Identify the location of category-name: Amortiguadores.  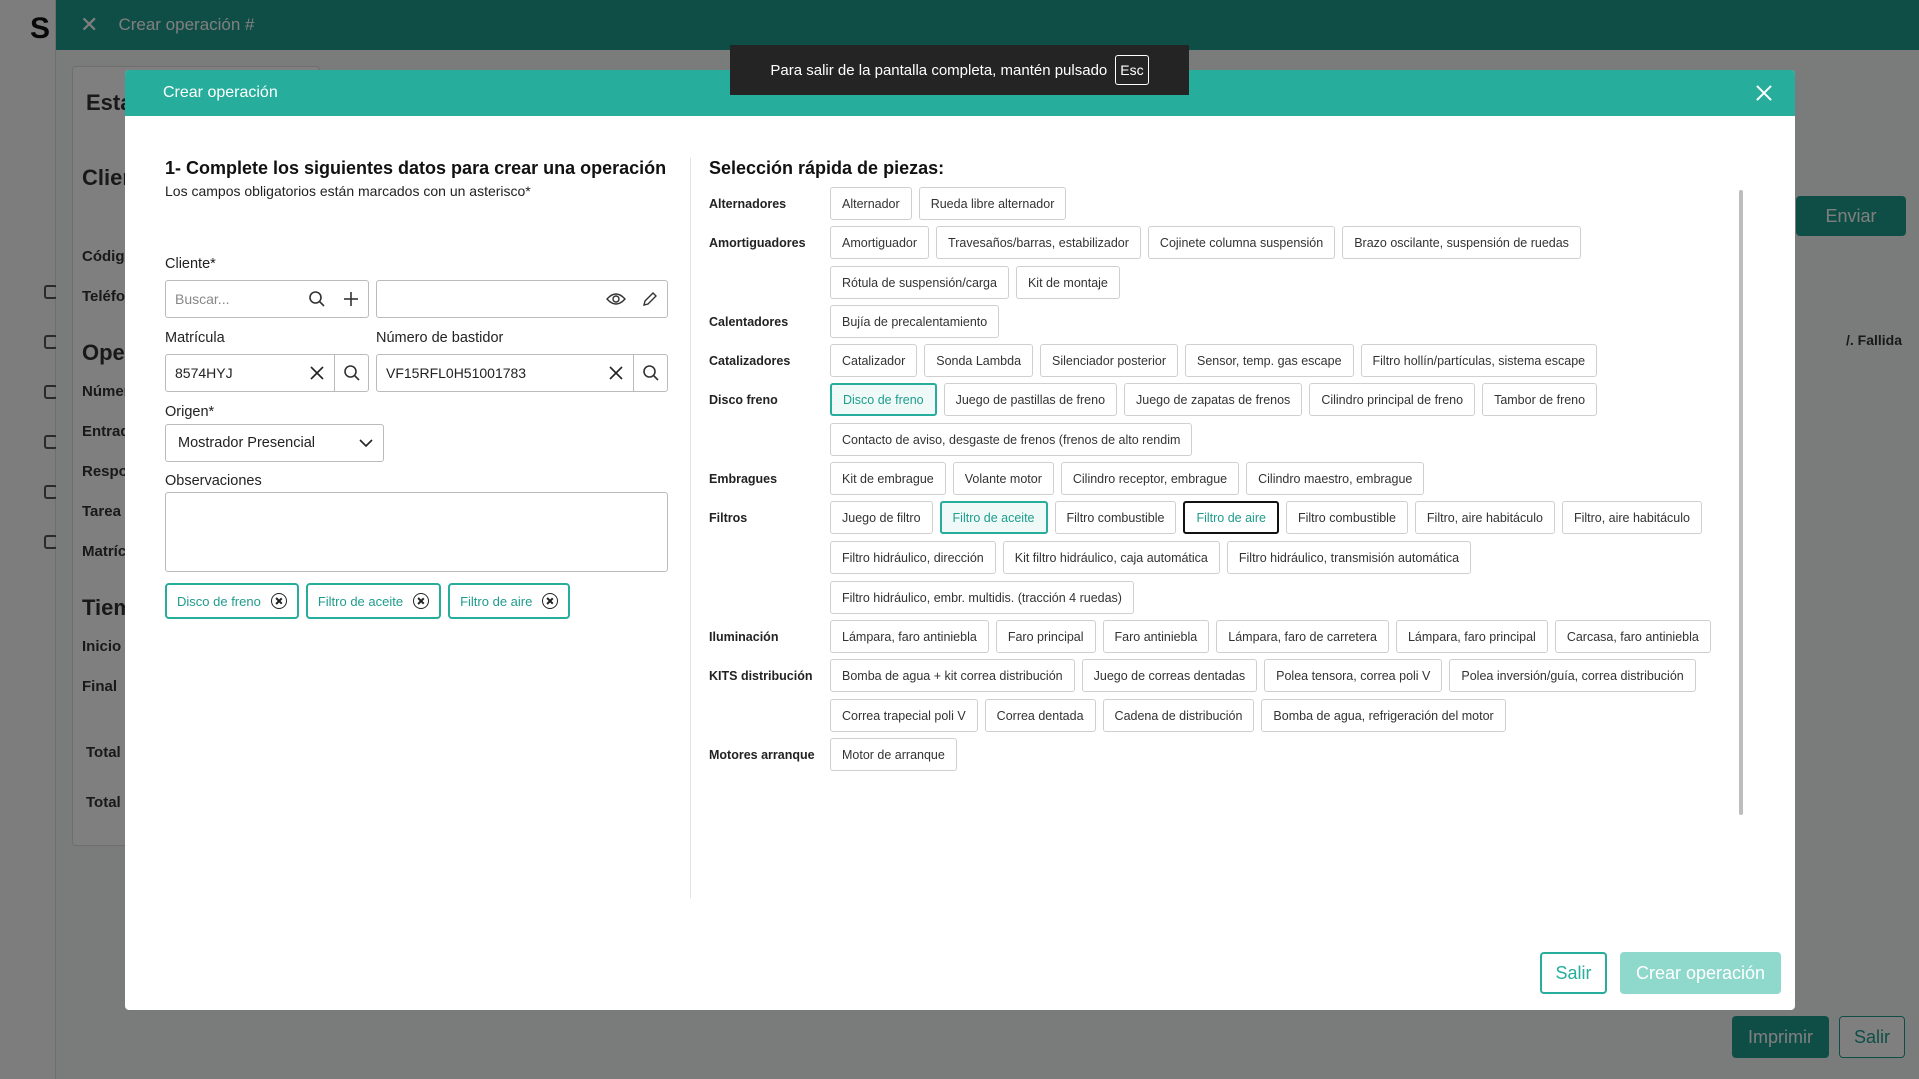
(757, 243).